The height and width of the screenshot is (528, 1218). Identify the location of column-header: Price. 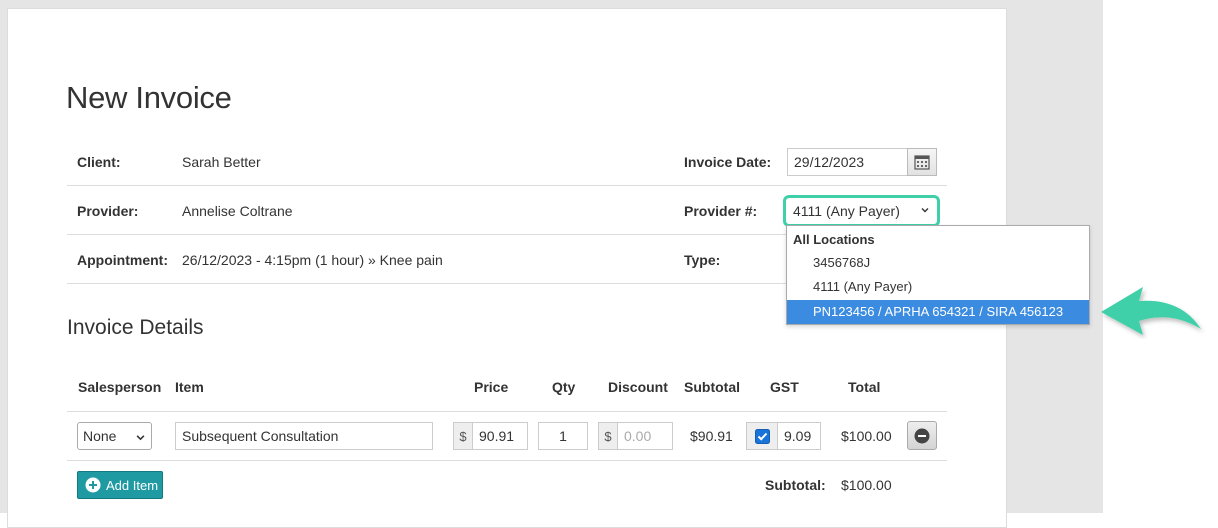
(491, 387).